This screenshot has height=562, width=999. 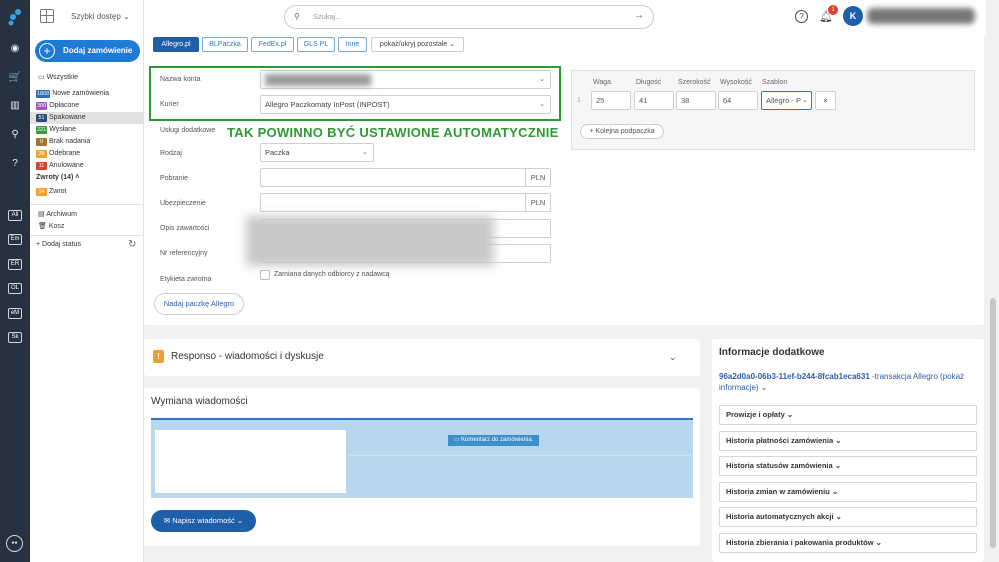 What do you see at coordinates (15, 337) in the screenshot?
I see `tag-sk: Sk` at bounding box center [15, 337].